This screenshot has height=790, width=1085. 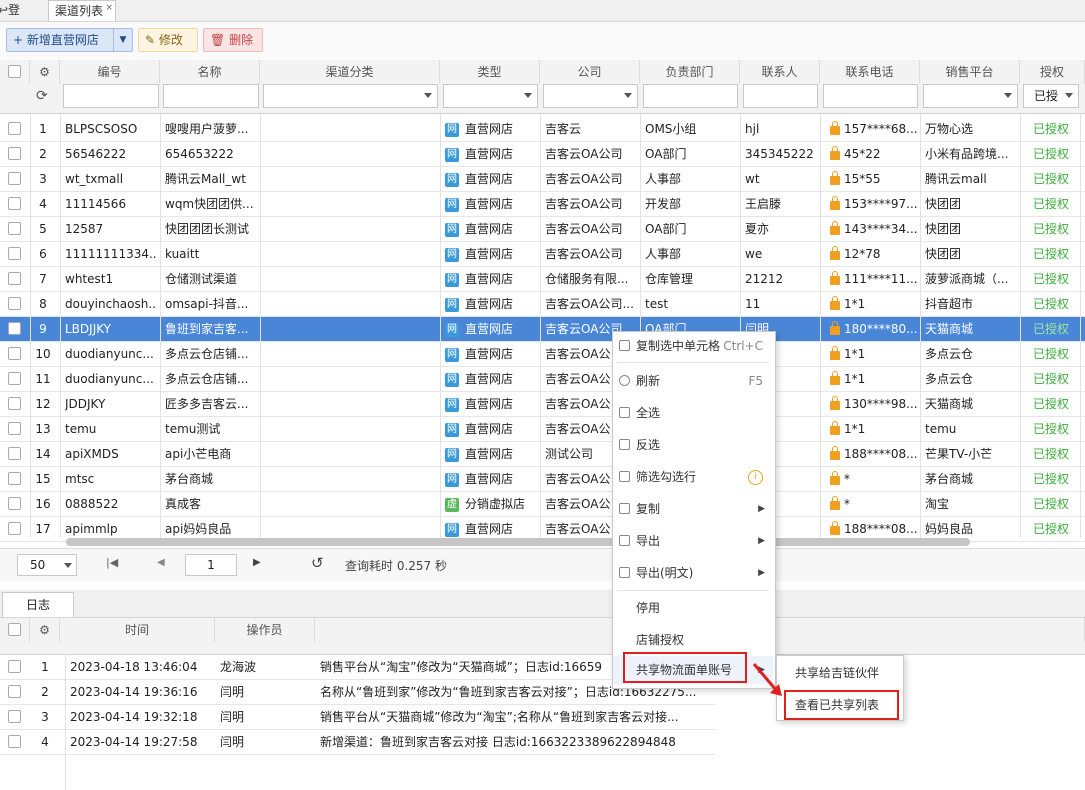 What do you see at coordinates (43, 479) in the screenshot?
I see `cell-text: 15` at bounding box center [43, 479].